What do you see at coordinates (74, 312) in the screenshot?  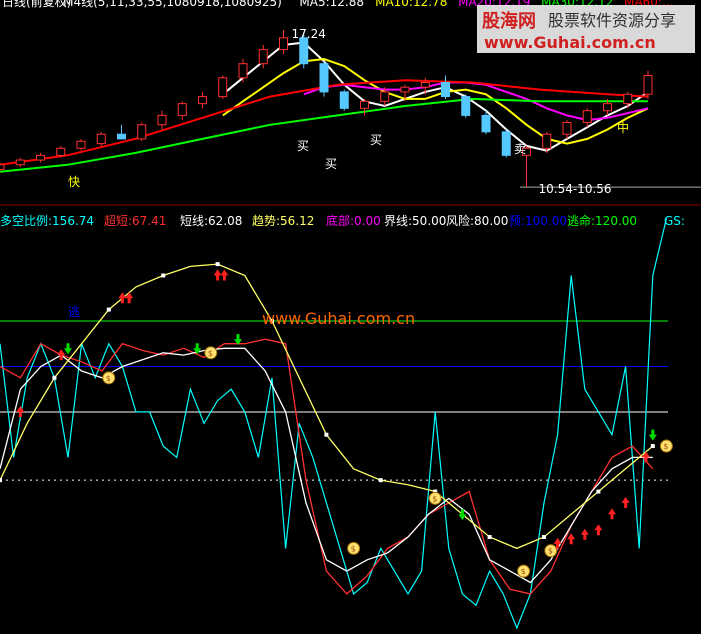 I see `panel-label: 逃` at bounding box center [74, 312].